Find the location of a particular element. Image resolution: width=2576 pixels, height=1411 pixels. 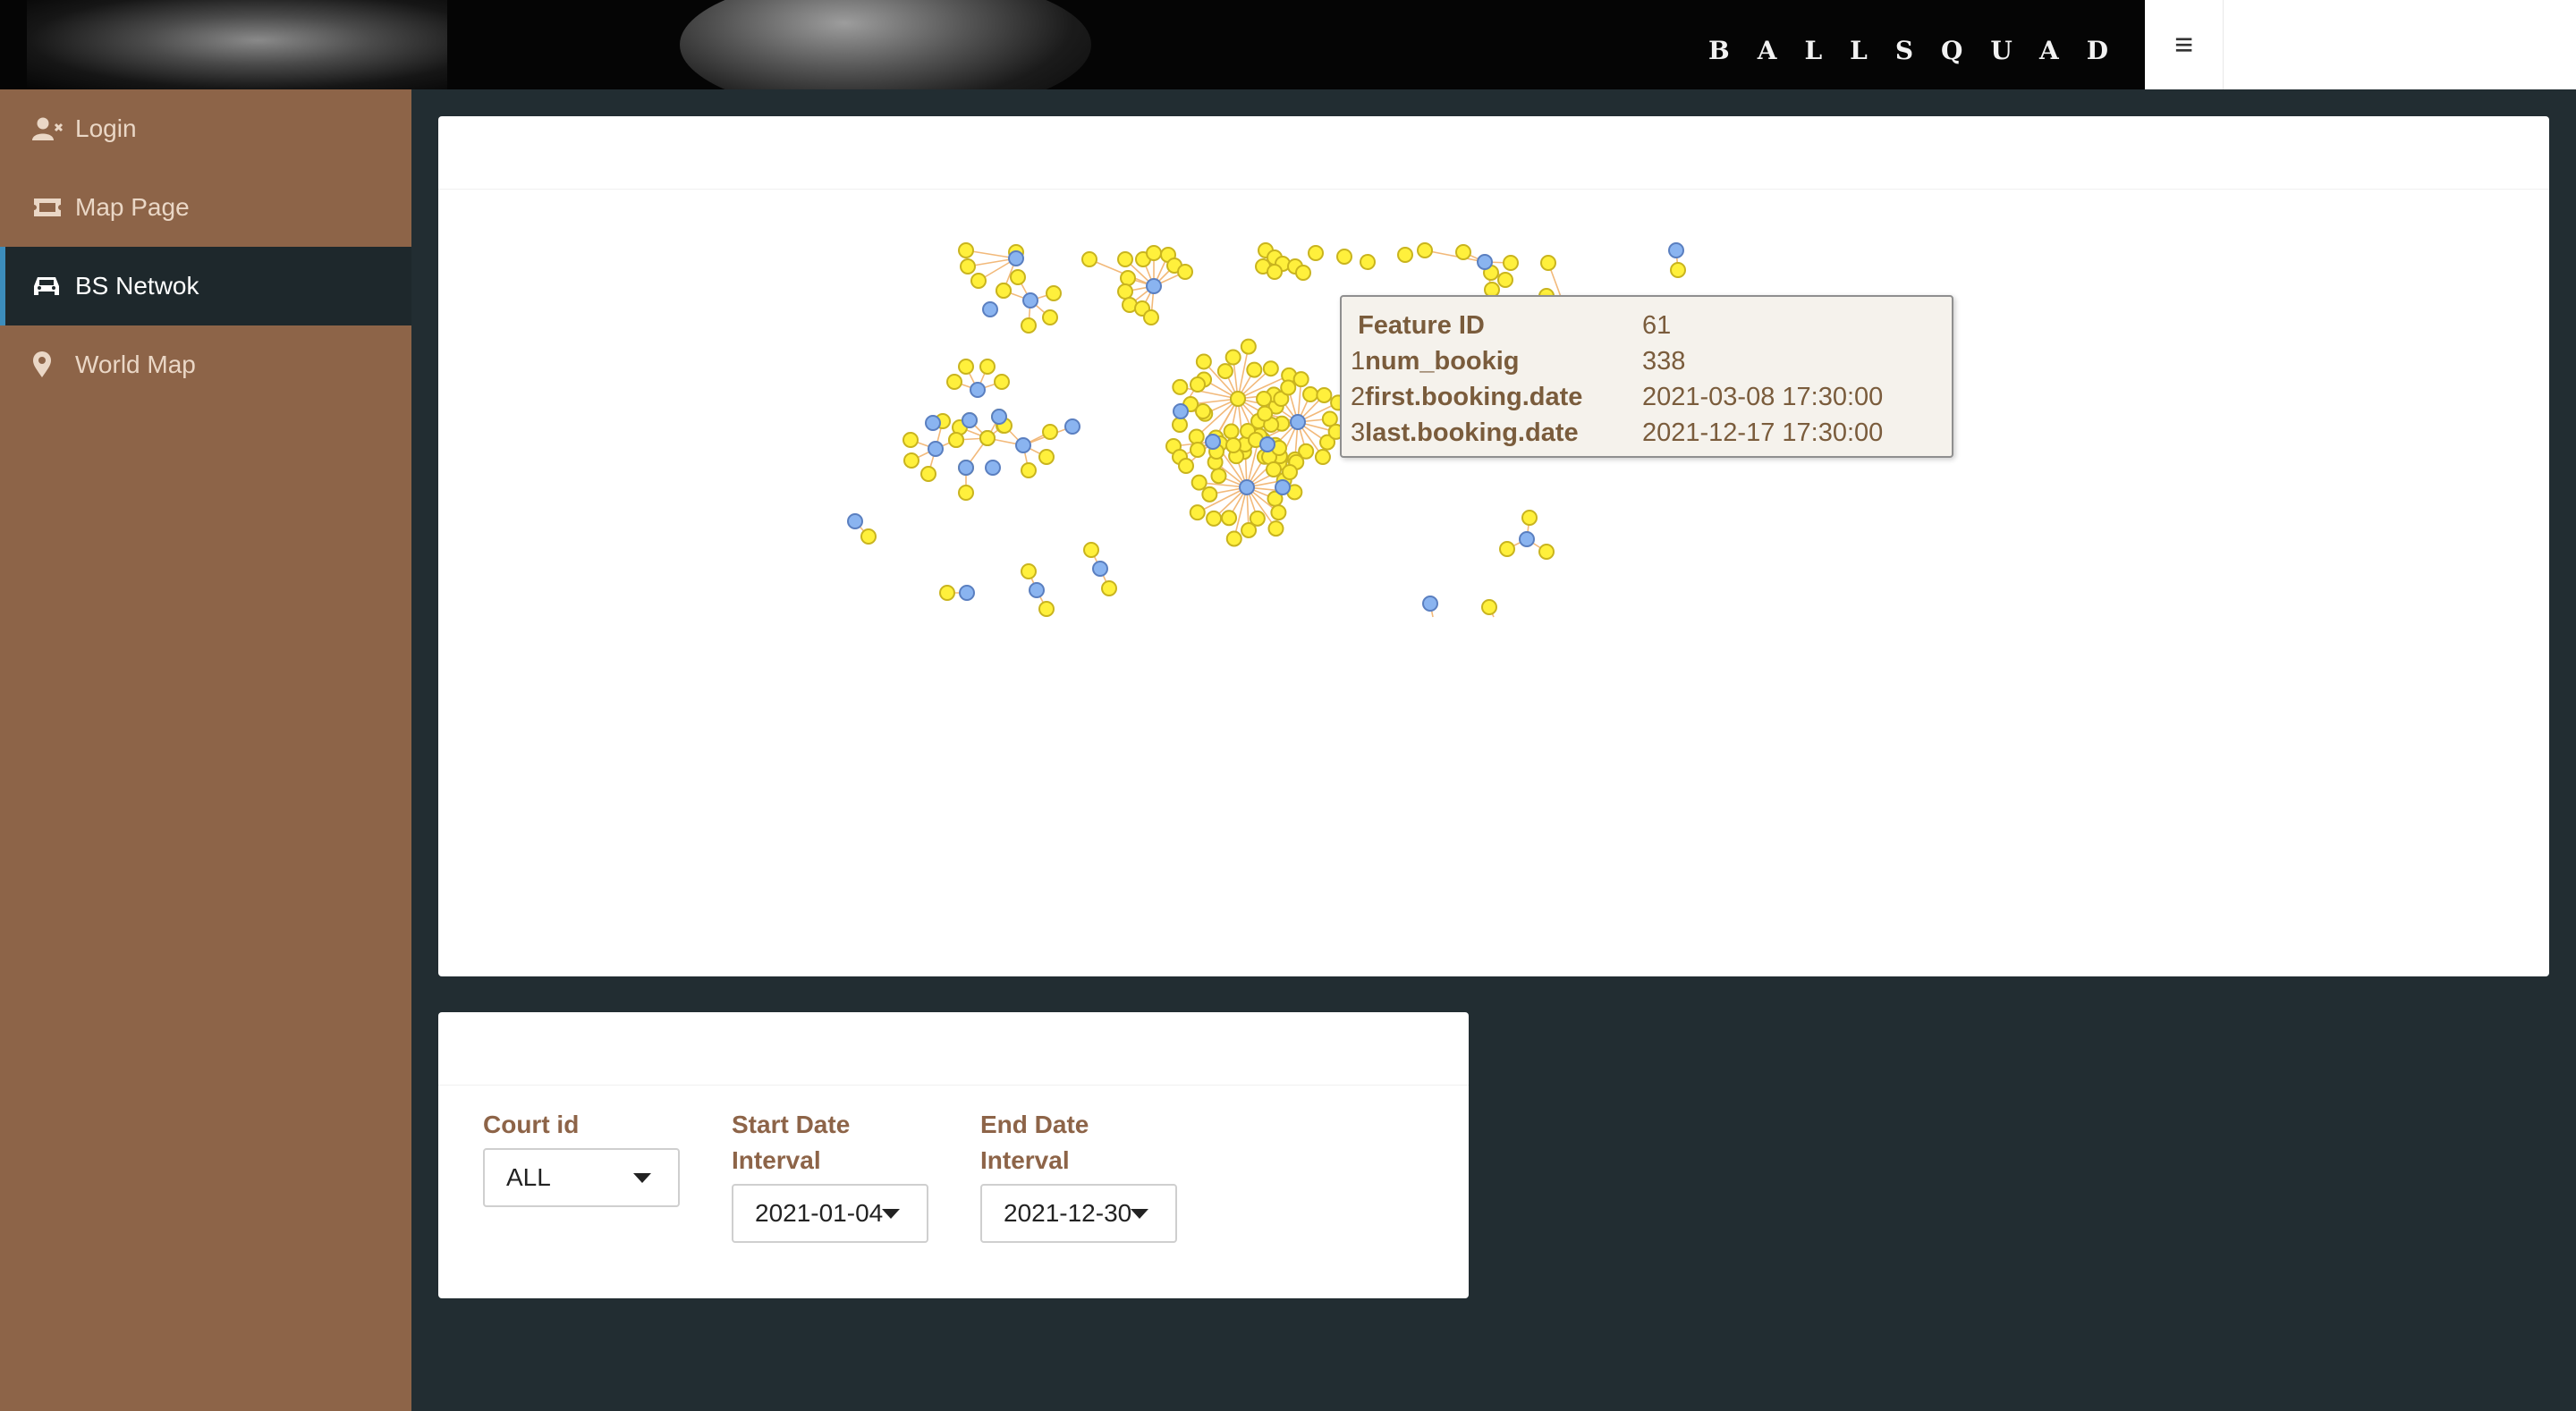

start-date-select: 2021-01-04 is located at coordinates (830, 1213).